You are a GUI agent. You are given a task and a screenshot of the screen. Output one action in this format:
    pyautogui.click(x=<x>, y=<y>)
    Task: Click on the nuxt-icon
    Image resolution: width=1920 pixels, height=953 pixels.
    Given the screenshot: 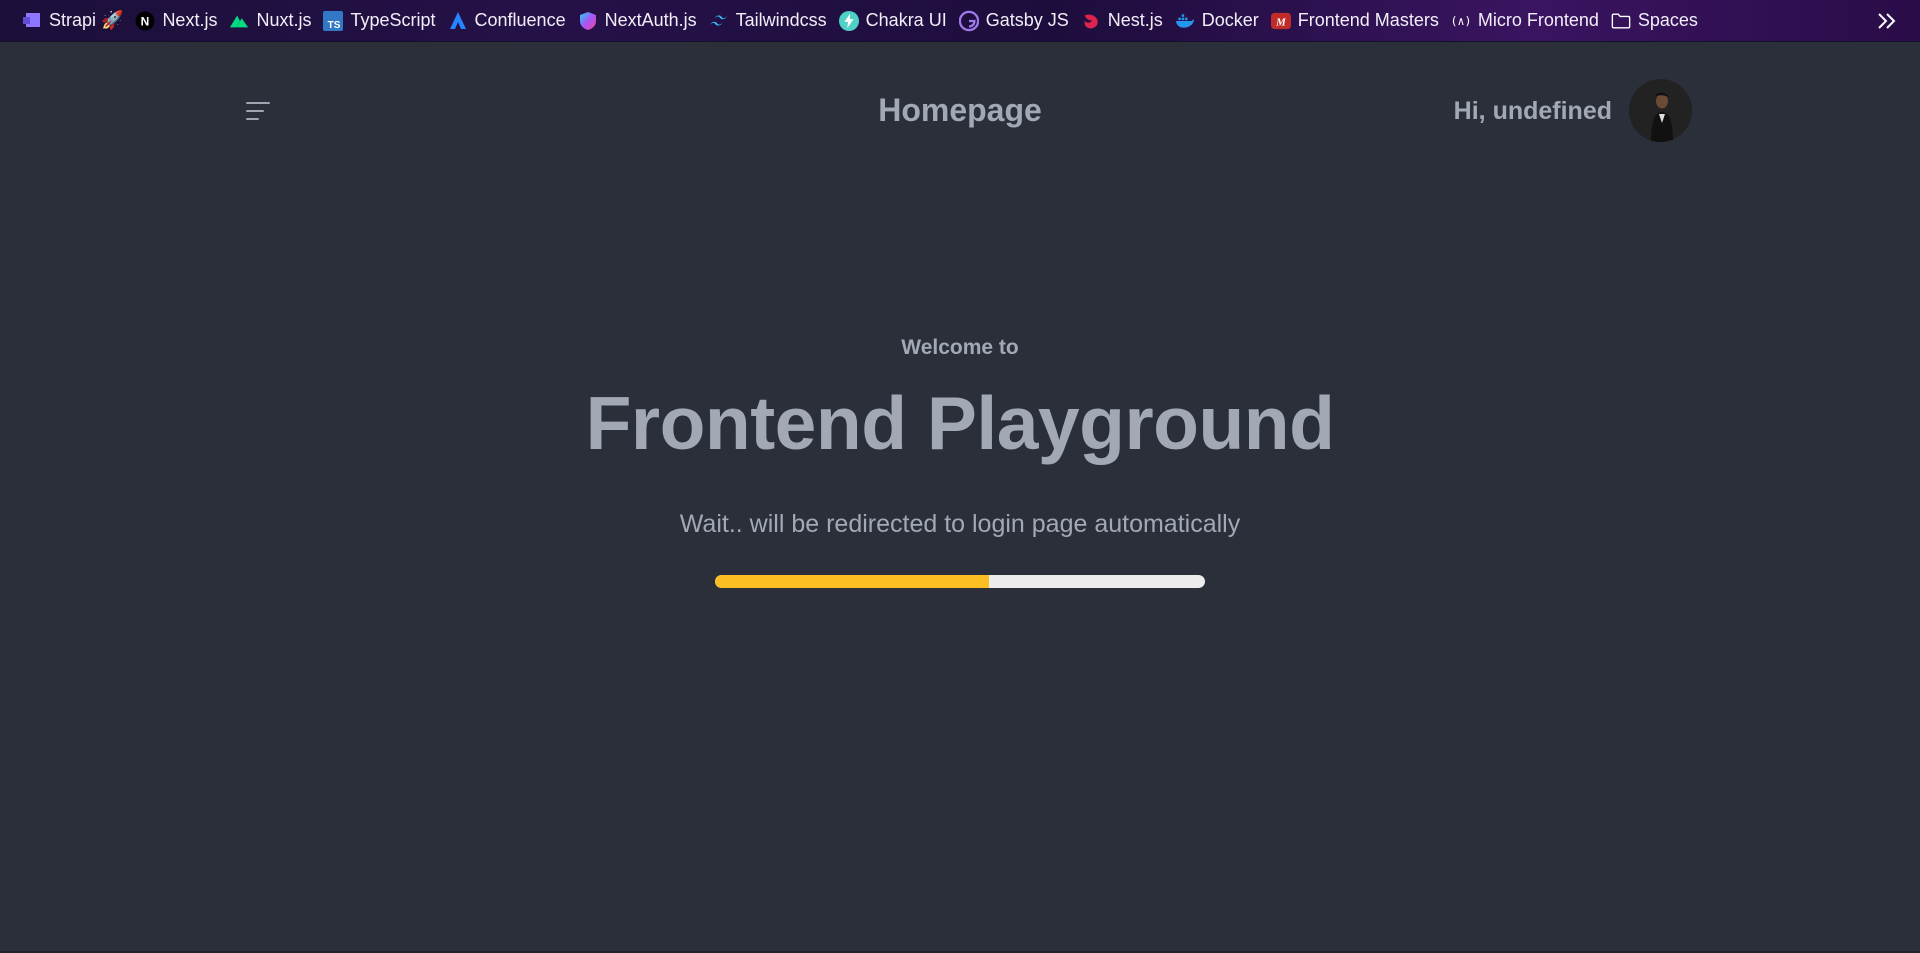 What is the action you would take?
    pyautogui.click(x=239, y=21)
    